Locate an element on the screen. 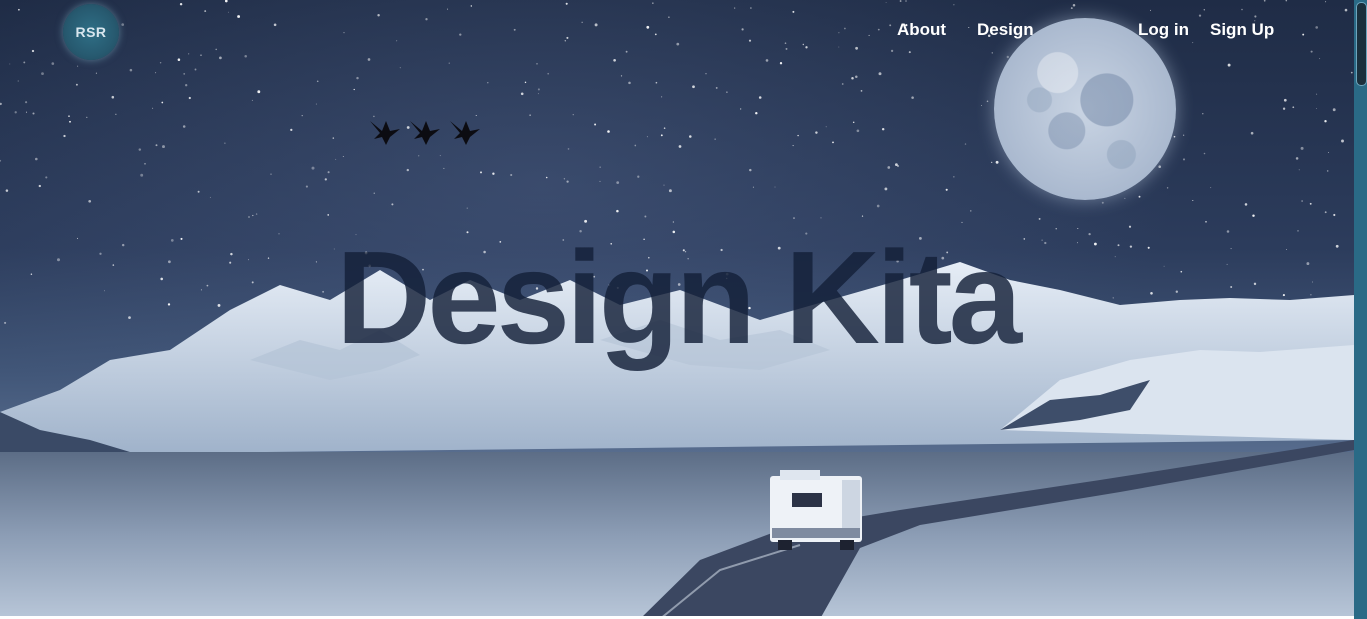 The image size is (1367, 619). nav-signup-link: Sign Up is located at coordinates (1242, 30).